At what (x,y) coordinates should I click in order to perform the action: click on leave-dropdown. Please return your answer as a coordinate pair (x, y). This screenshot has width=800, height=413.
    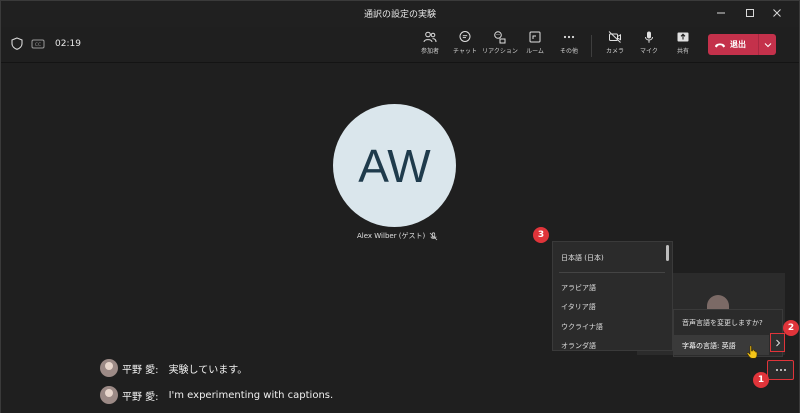
    Looking at the image, I should click on (767, 44).